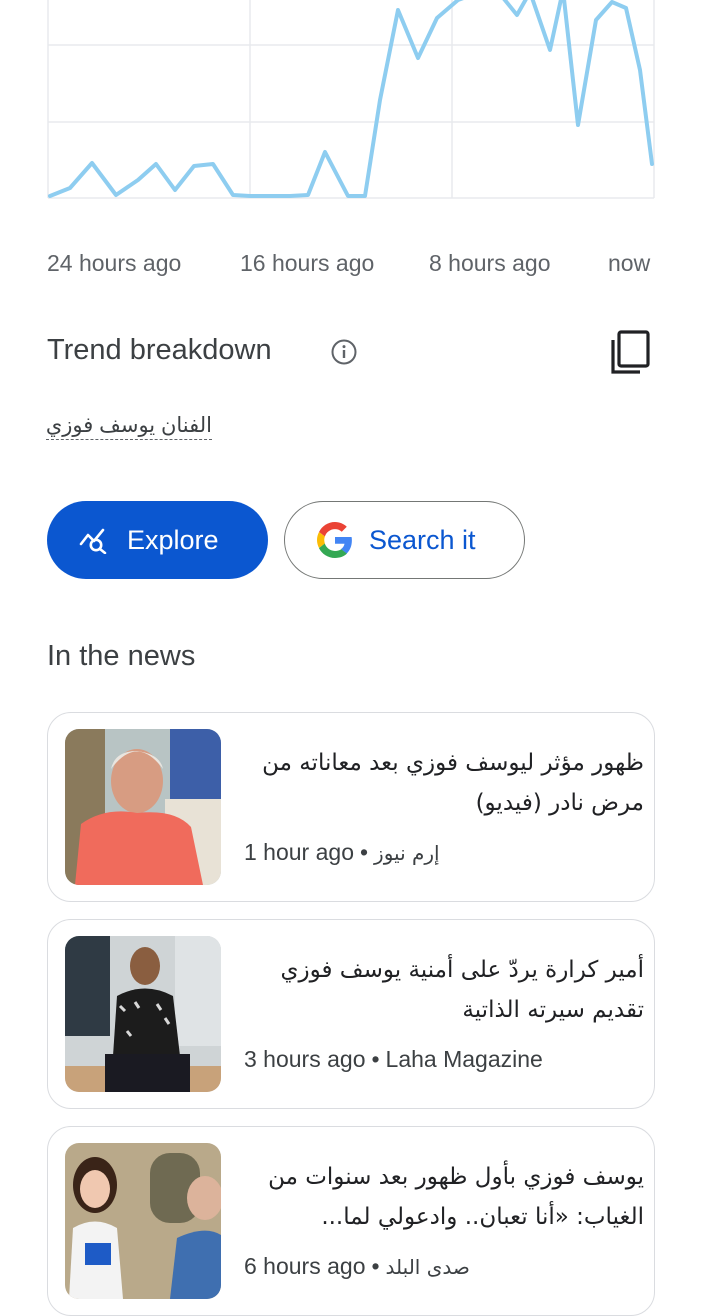 The image size is (701, 1316). I want to click on trend-line, so click(351, 99).